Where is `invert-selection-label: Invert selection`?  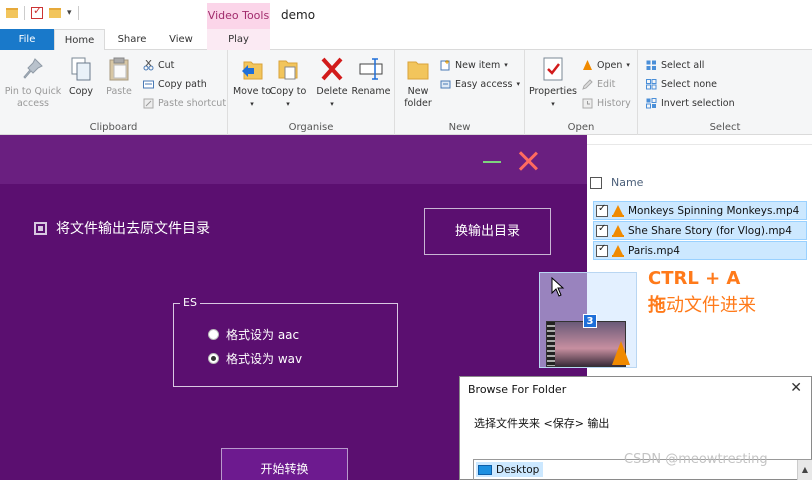 invert-selection-label: Invert selection is located at coordinates (698, 103).